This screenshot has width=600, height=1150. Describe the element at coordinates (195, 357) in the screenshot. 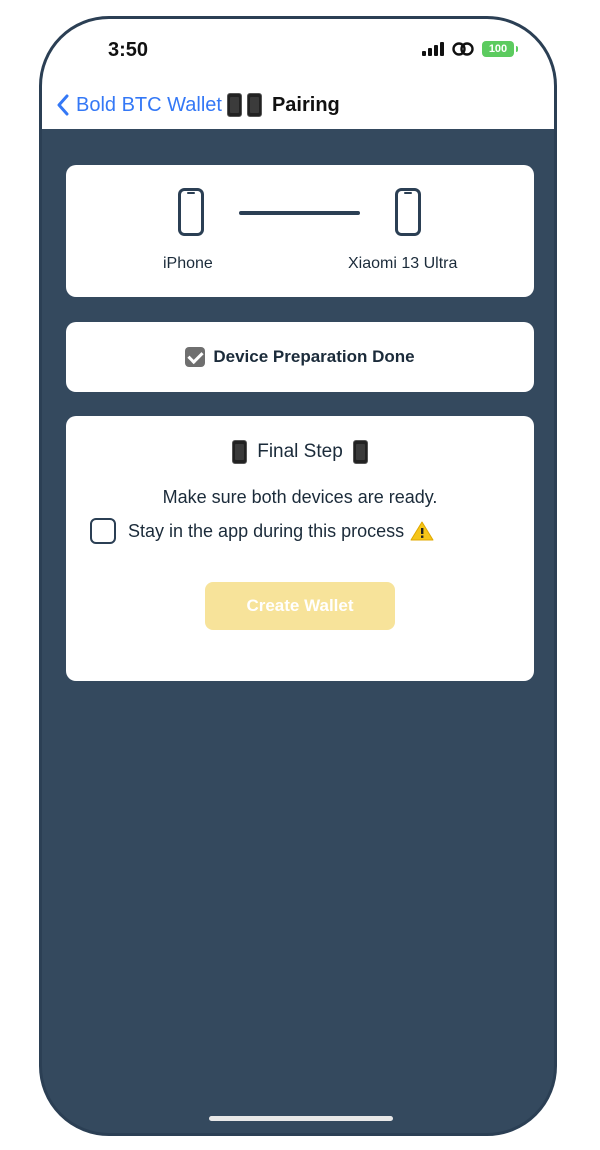

I see `checkmark-icon` at that location.